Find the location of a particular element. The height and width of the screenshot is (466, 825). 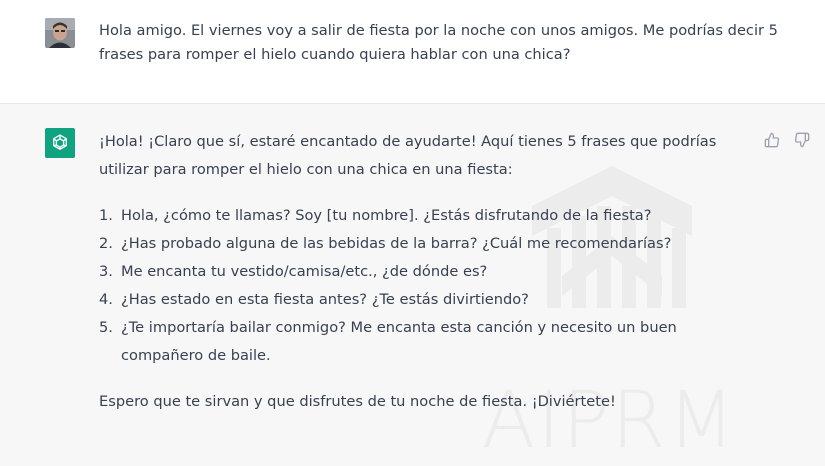

thumbs-up-icon is located at coordinates (772, 140).